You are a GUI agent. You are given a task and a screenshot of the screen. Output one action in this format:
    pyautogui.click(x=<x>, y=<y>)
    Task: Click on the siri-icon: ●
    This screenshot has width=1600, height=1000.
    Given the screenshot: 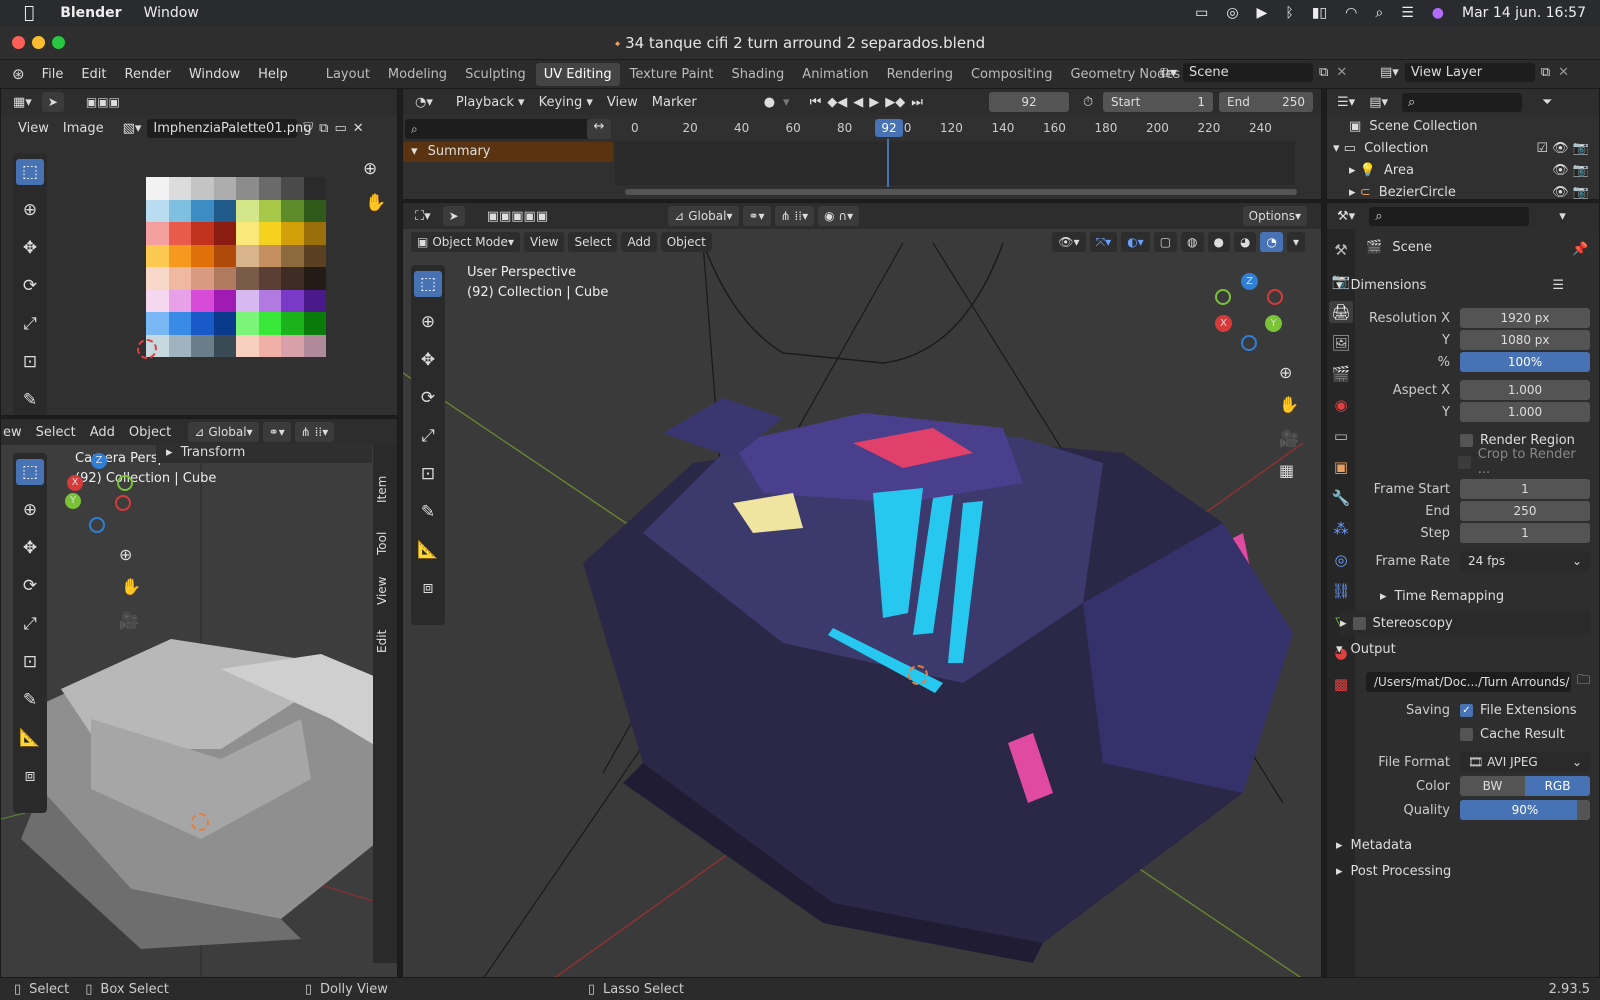 What is the action you would take?
    pyautogui.click(x=1438, y=13)
    